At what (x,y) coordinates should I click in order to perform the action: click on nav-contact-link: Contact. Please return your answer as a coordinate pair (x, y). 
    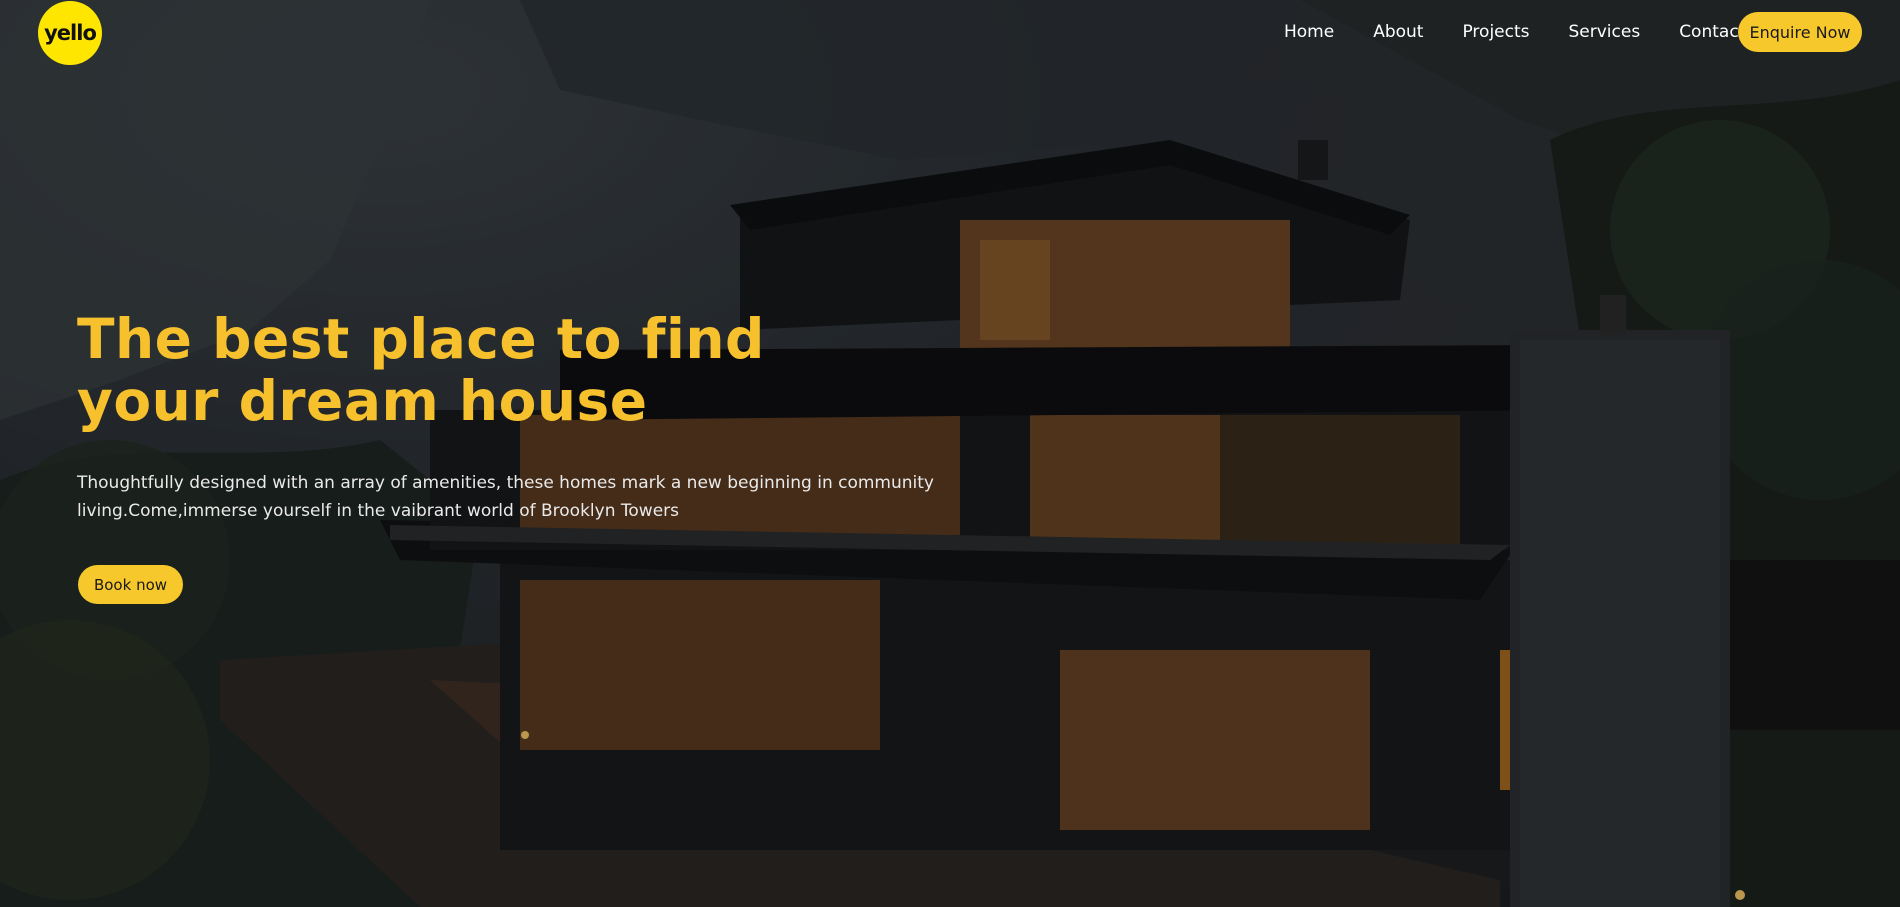
    Looking at the image, I should click on (1712, 32).